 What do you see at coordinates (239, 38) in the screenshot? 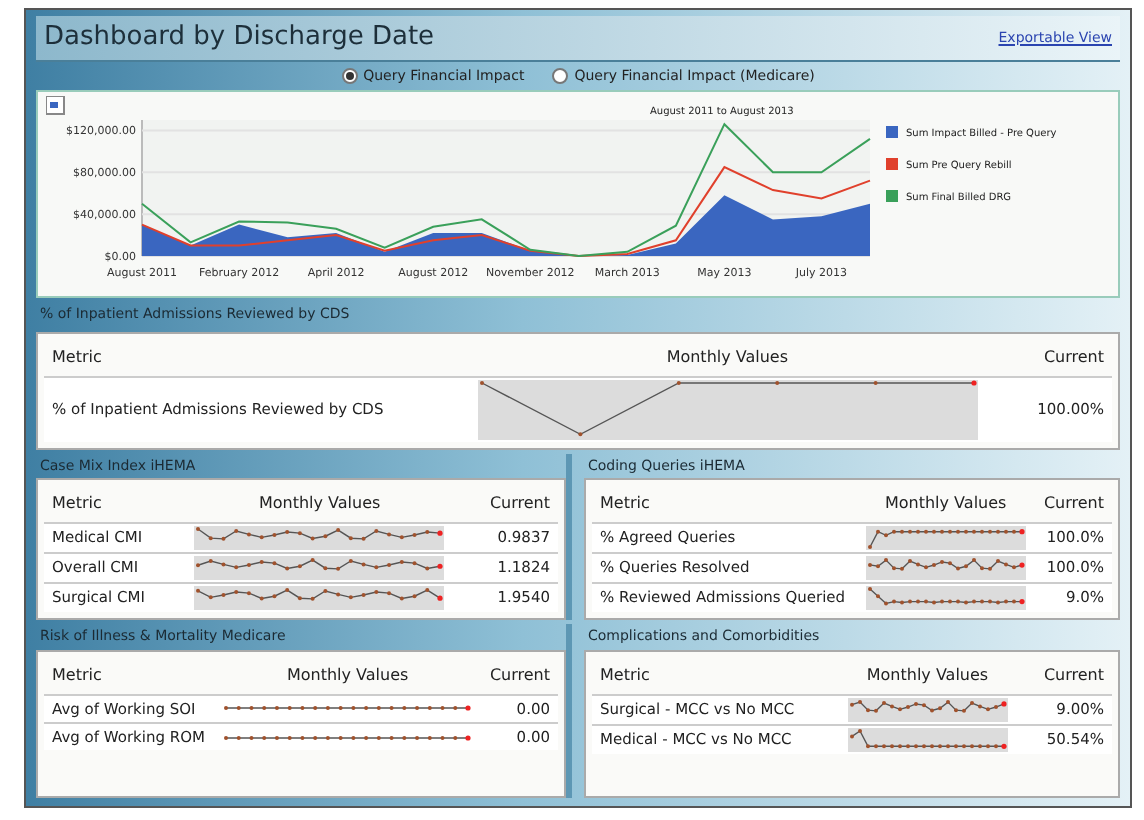
I see `page-title: Dashboard by Discharge Date` at bounding box center [239, 38].